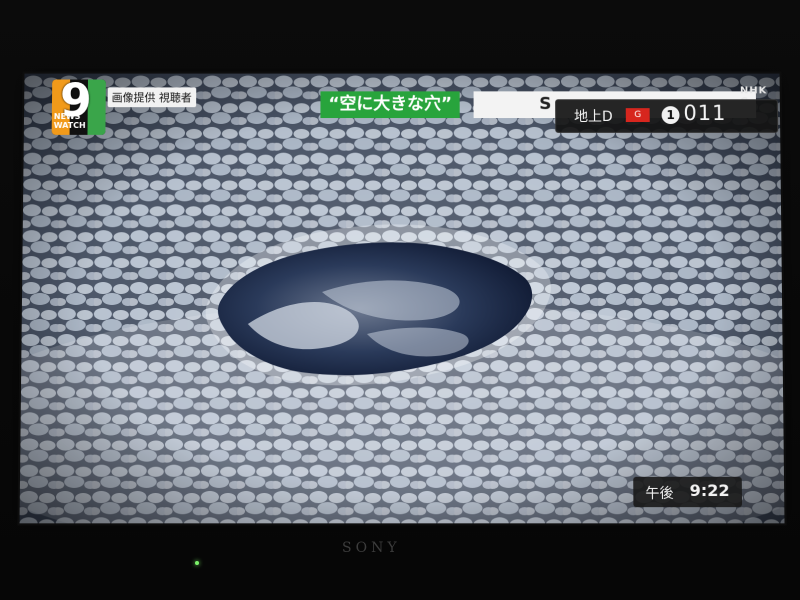  Describe the element at coordinates (390, 105) in the screenshot. I see `headline-caption: “空に大きな穴”` at that location.